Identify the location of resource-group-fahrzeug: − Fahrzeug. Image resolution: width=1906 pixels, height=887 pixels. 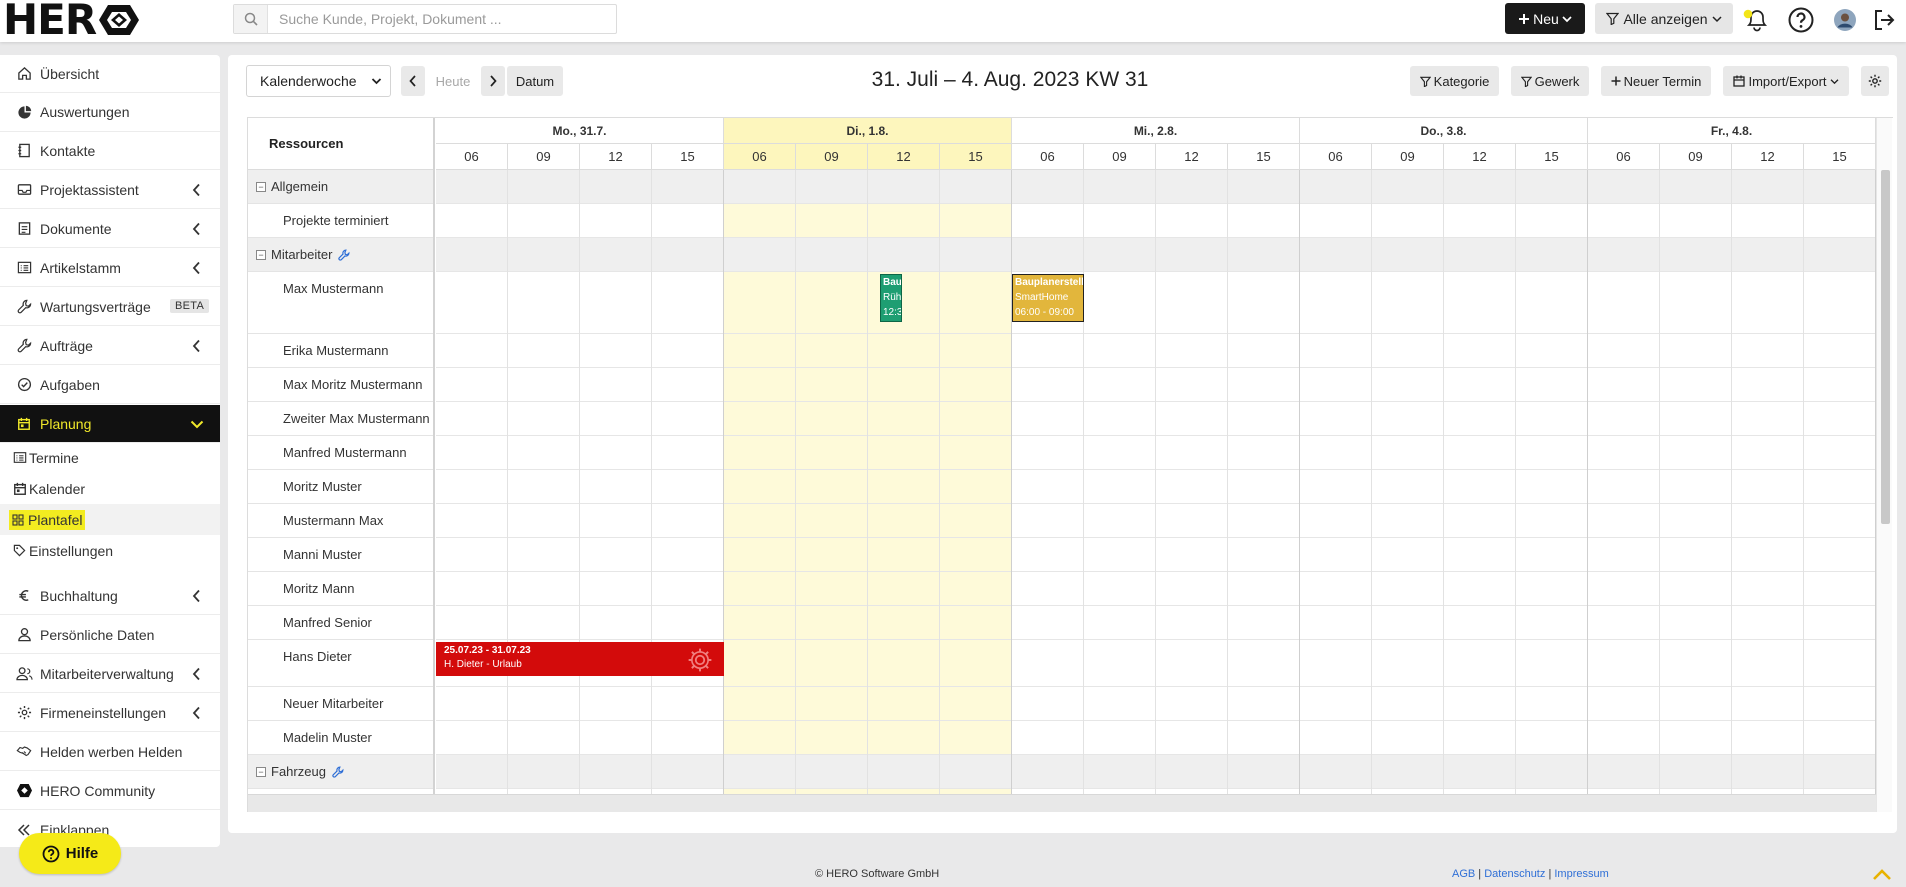
(340, 772).